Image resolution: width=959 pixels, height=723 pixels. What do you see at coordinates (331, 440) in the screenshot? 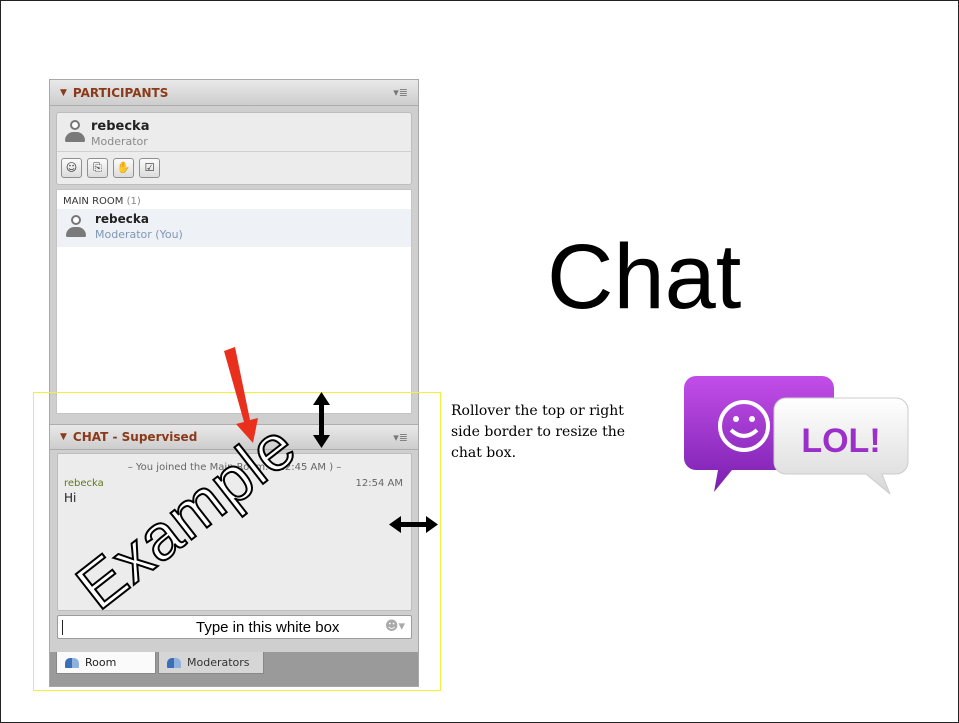
I see `annotation-arrows` at bounding box center [331, 440].